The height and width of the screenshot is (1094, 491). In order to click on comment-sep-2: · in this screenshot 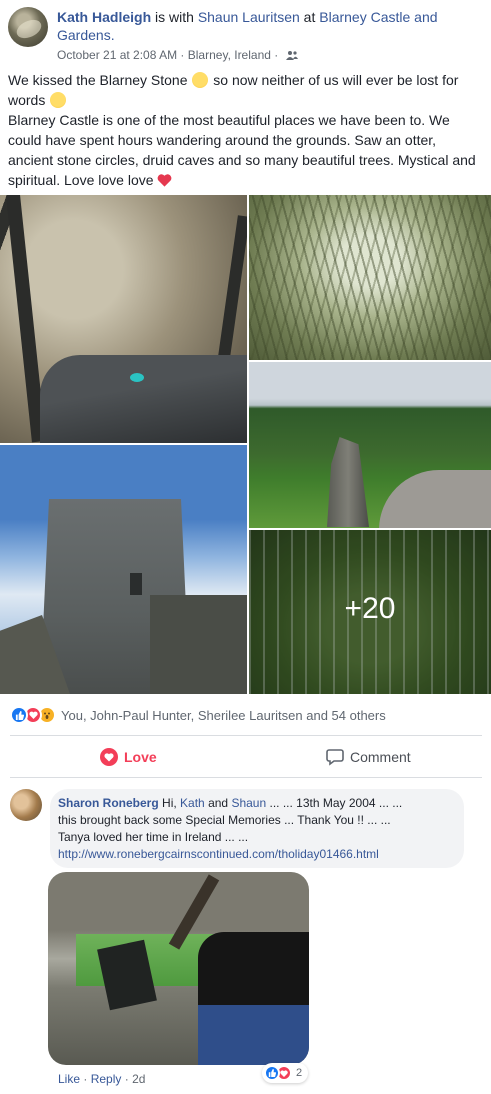, I will do `click(126, 1079)`.